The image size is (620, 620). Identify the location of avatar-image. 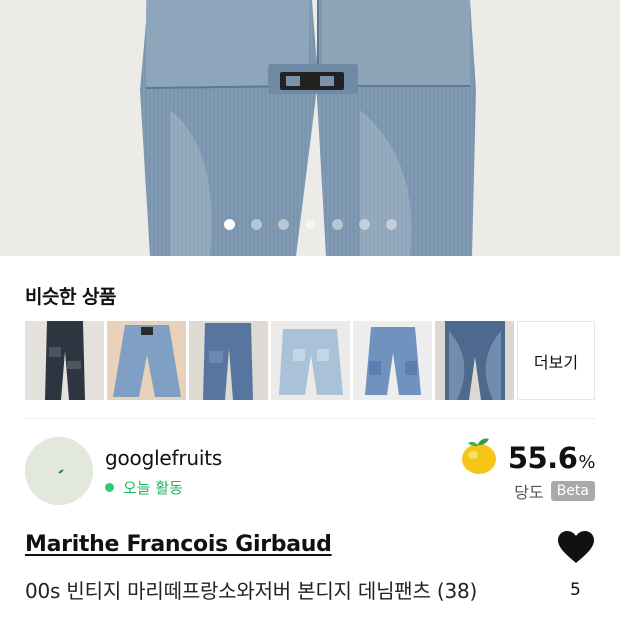
(59, 471).